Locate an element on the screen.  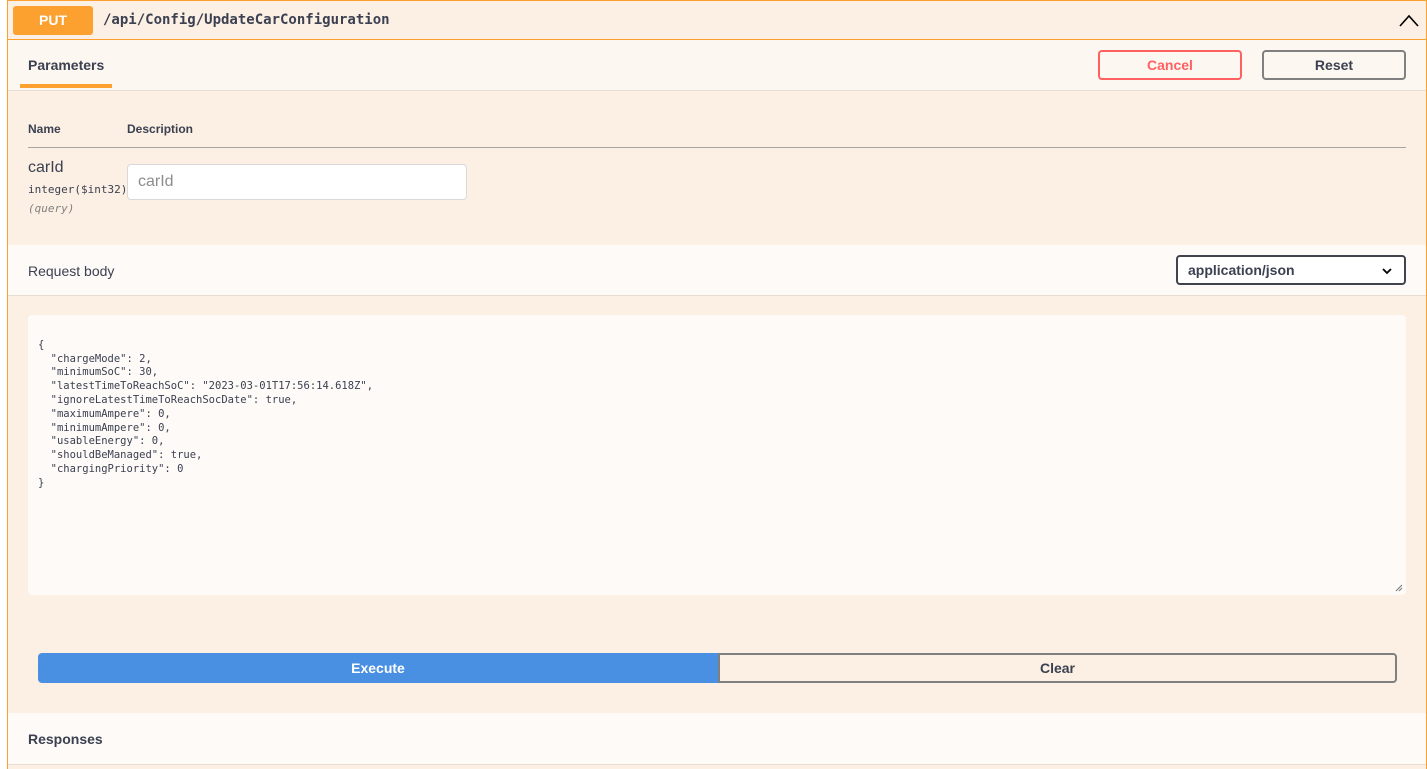
chevron-up-icon is located at coordinates (1409, 21).